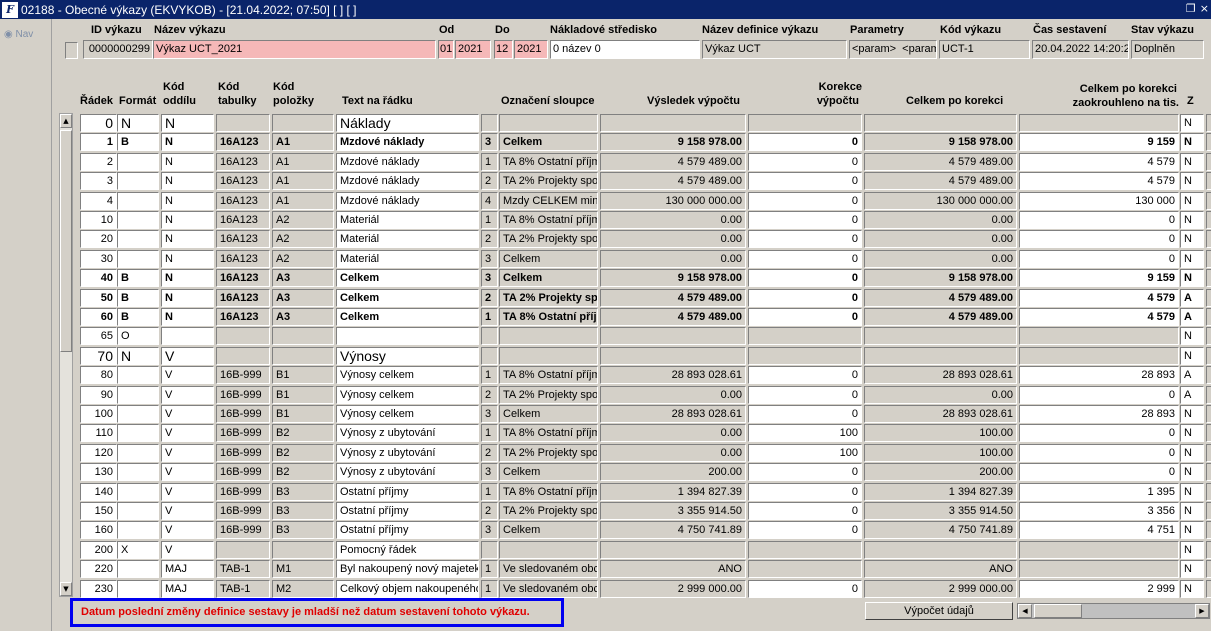 The height and width of the screenshot is (631, 1211). Describe the element at coordinates (294, 49) in the screenshot. I see `name-field: Výkaz UCT_2021` at that location.